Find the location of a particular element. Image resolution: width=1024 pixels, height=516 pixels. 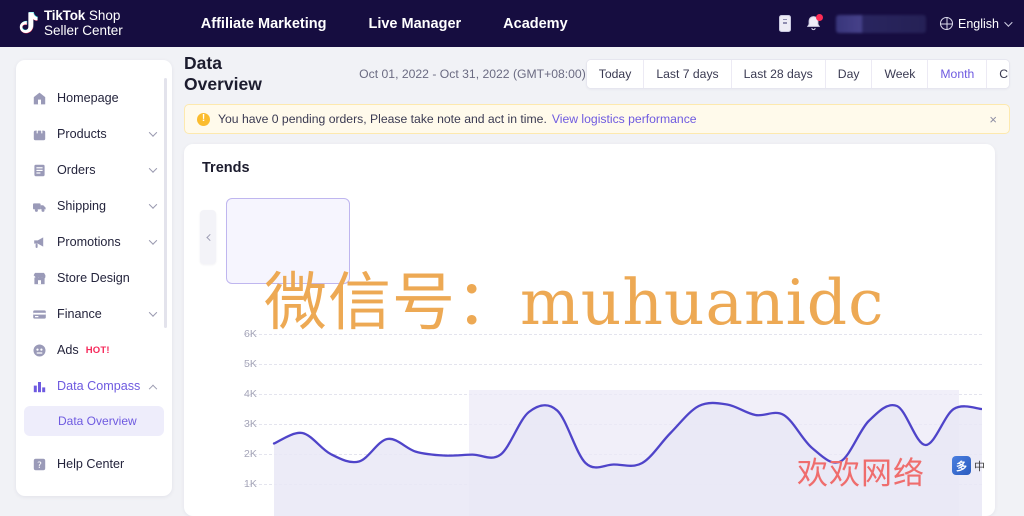

tab-last-7-days: Last 7 days is located at coordinates (688, 74).